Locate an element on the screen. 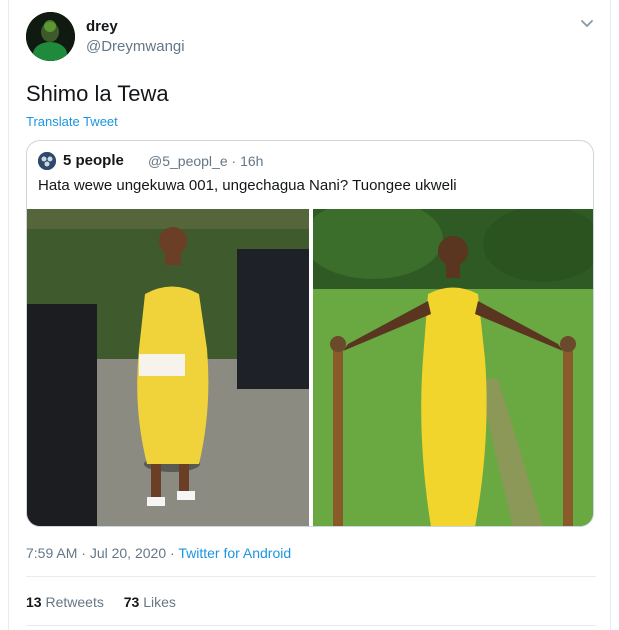  likes-stat: 73 Likes is located at coordinates (150, 602).